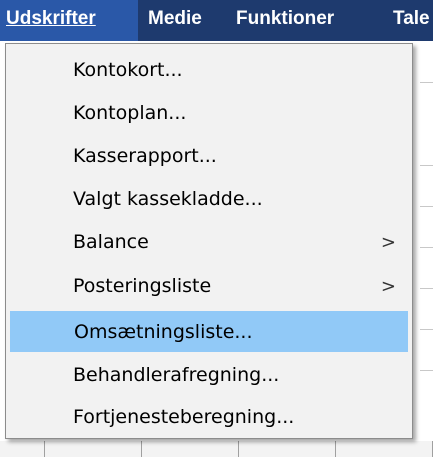 The image size is (433, 457). Describe the element at coordinates (216, 20) in the screenshot. I see `menu-bar: Udskrifter Medie Funktioner Tale` at that location.